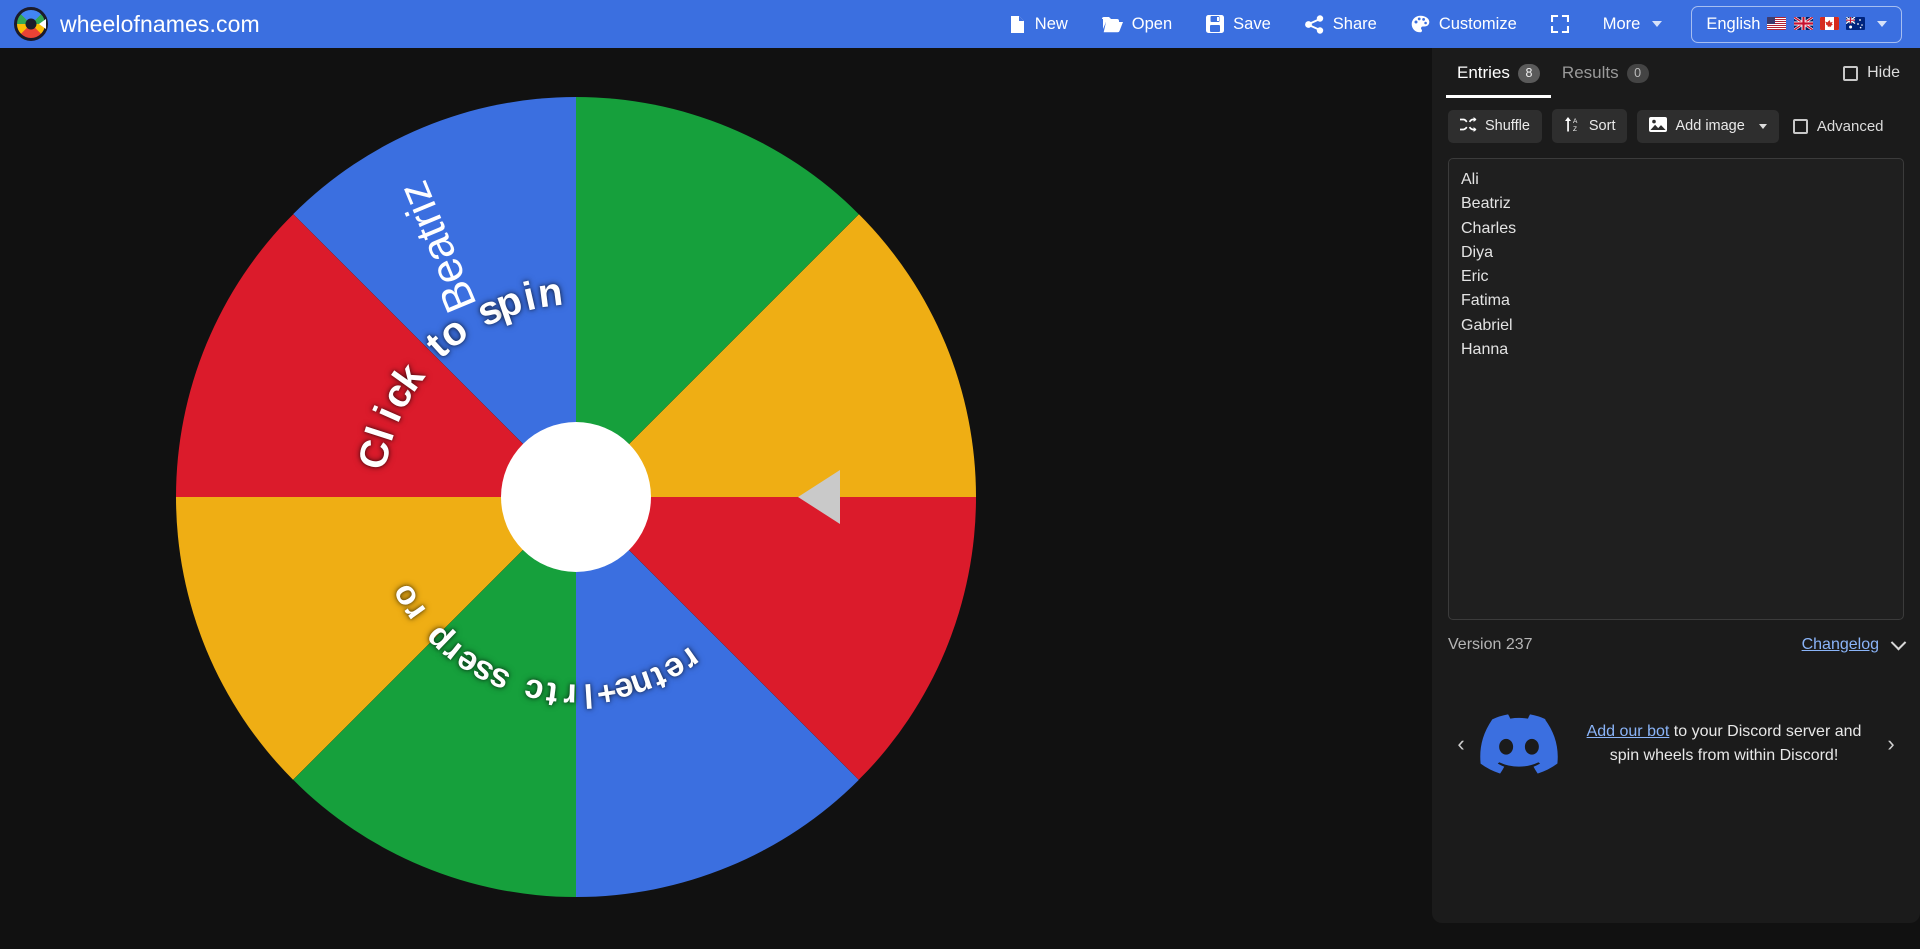 The image size is (1920, 949). Describe the element at coordinates (1682, 253) in the screenshot. I see `entry-item: Diya` at that location.